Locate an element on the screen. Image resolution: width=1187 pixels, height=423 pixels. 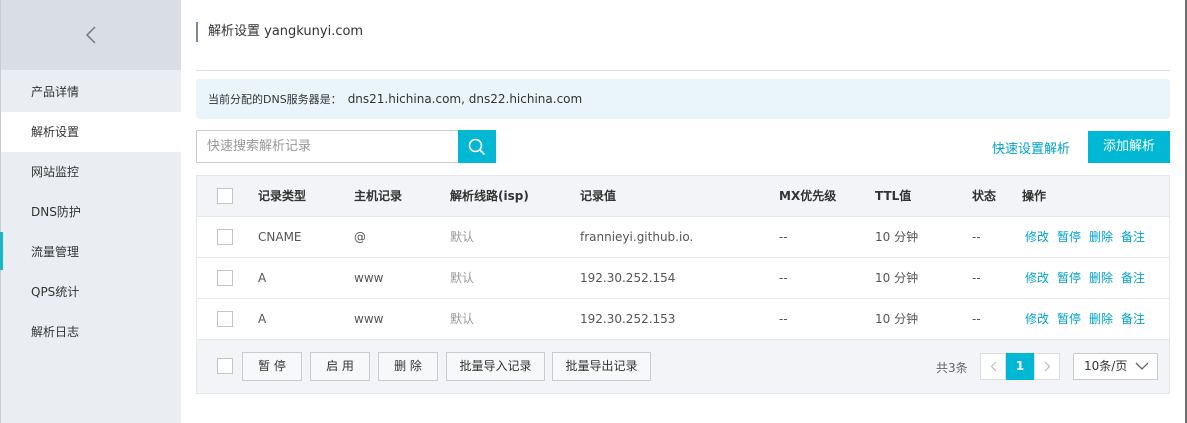
search-button is located at coordinates (477, 146).